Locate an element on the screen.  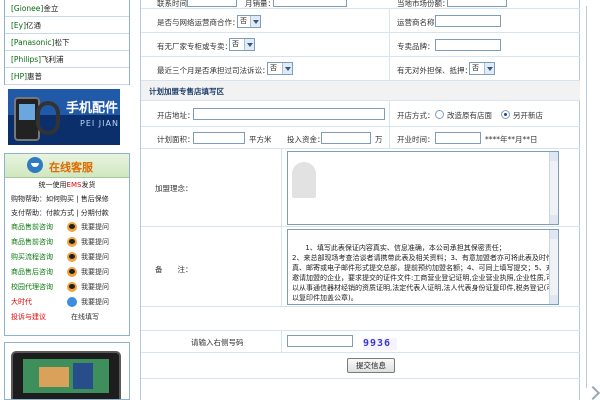
operator-coop-select: 否 is located at coordinates (249, 21).